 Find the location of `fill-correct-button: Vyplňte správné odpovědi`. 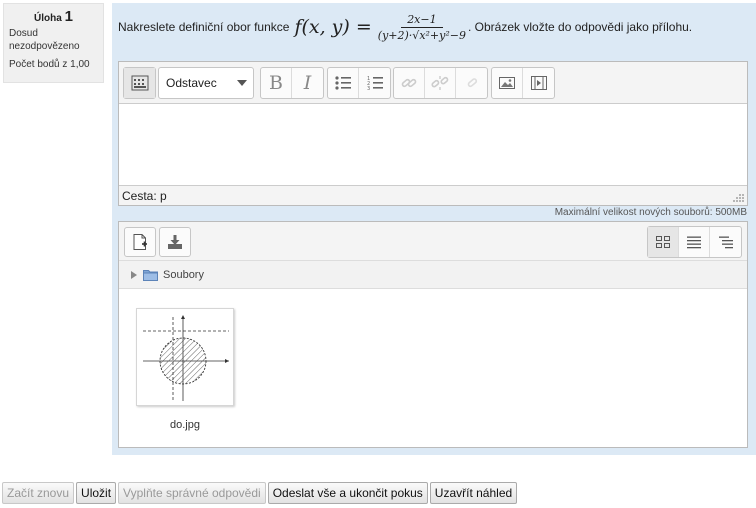

fill-correct-button: Vyplňte správné odpovědi is located at coordinates (192, 493).